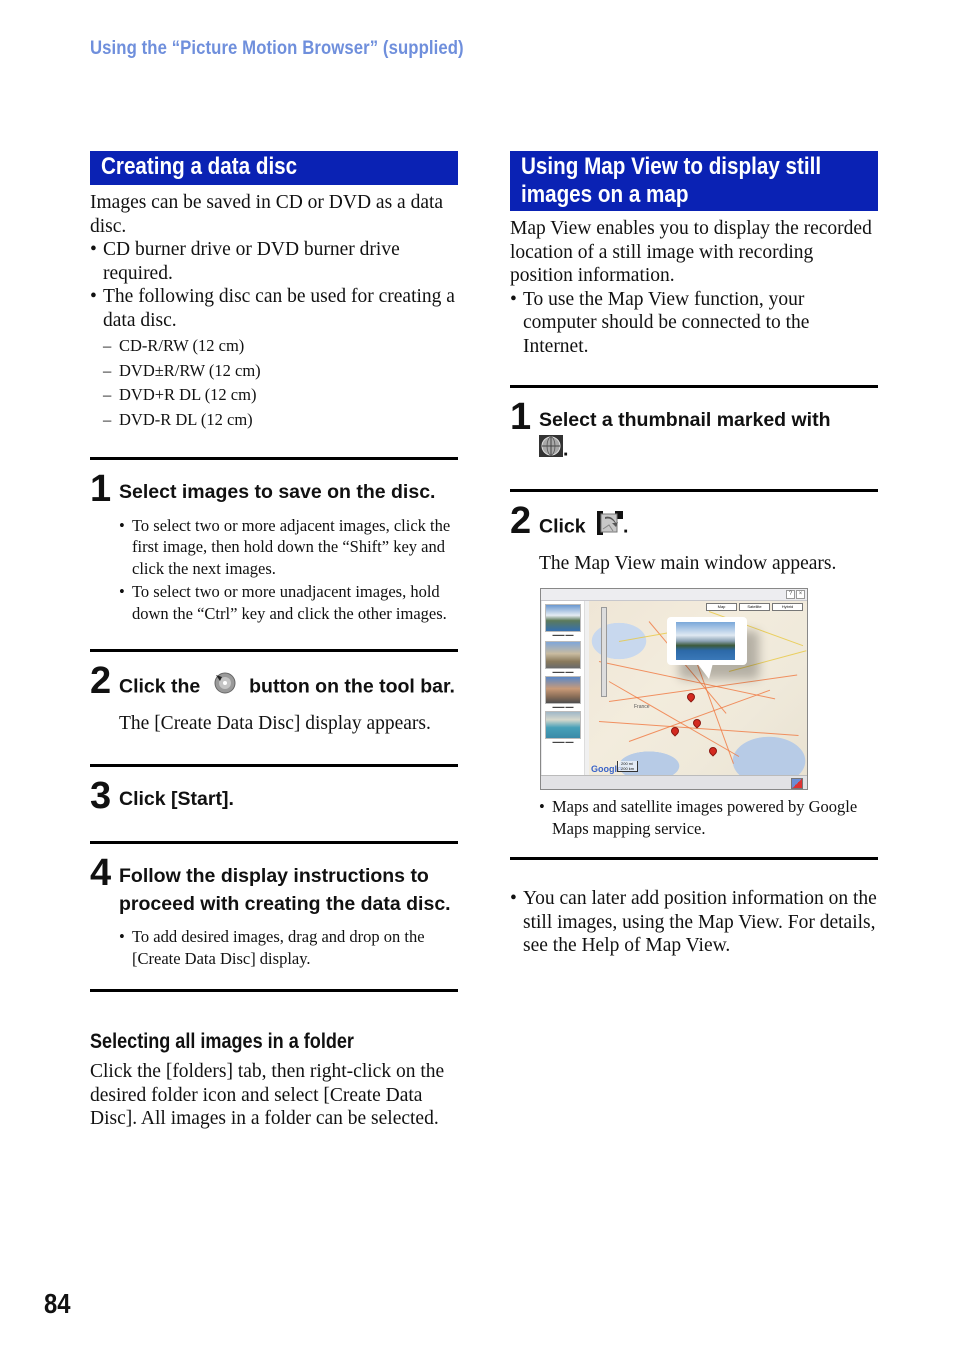 This screenshot has width=954, height=1357. I want to click on map-type-hybrid: Hybrid, so click(787, 607).